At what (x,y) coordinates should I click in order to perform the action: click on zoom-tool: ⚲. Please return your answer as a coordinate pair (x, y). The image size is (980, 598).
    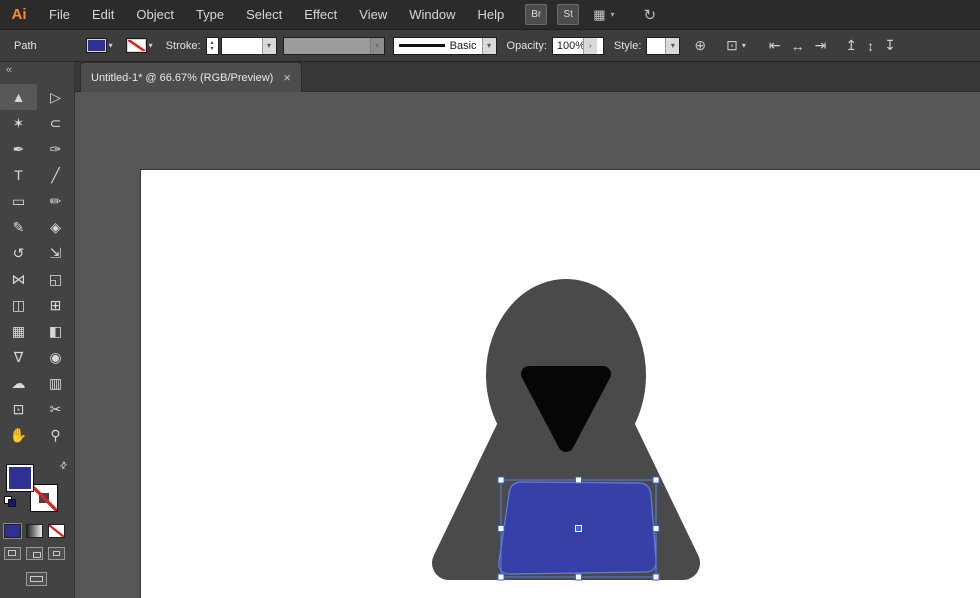
    Looking at the image, I should click on (55, 435).